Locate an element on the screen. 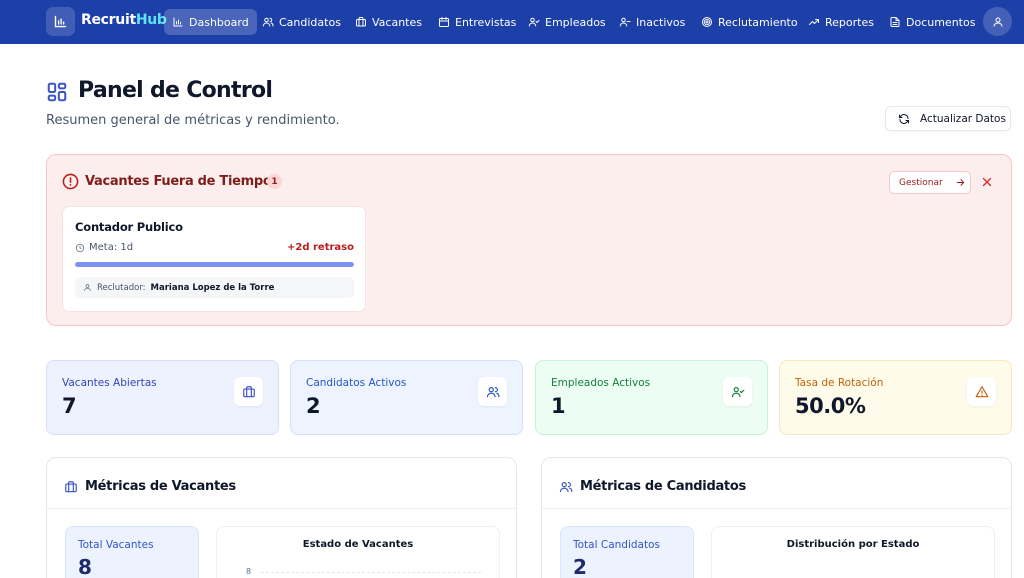  total-vacancies-card: Total Vacantes 8 is located at coordinates (132, 552).